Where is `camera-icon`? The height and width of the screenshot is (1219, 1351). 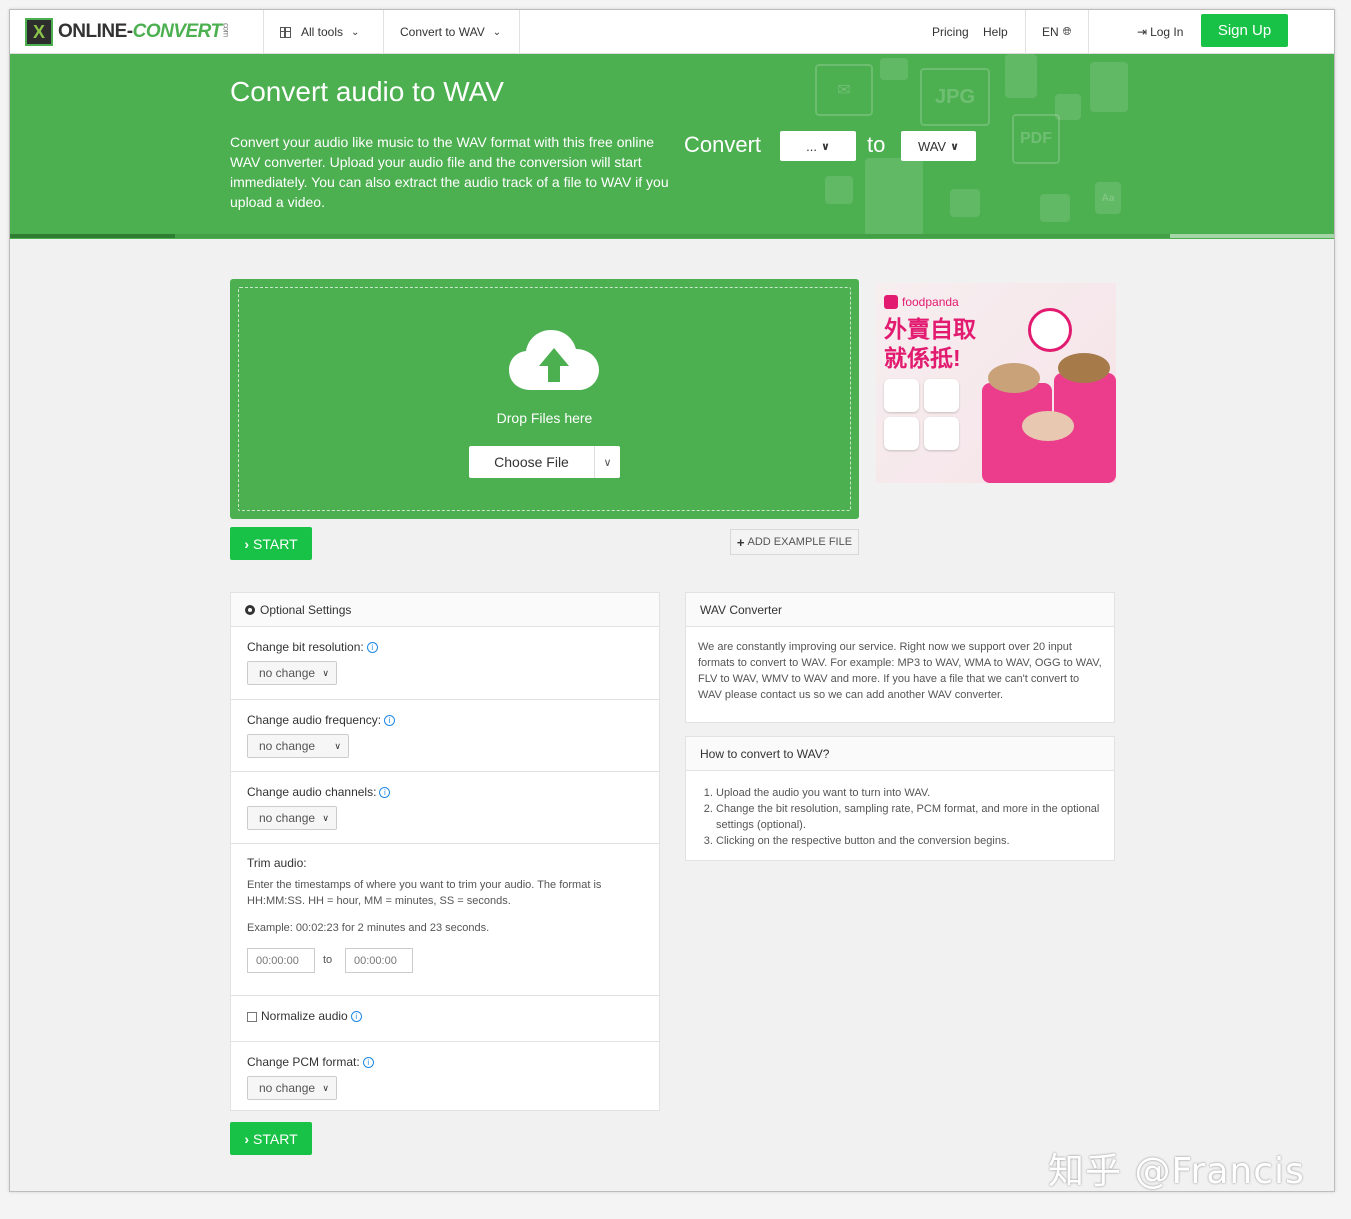
camera-icon is located at coordinates (894, 69).